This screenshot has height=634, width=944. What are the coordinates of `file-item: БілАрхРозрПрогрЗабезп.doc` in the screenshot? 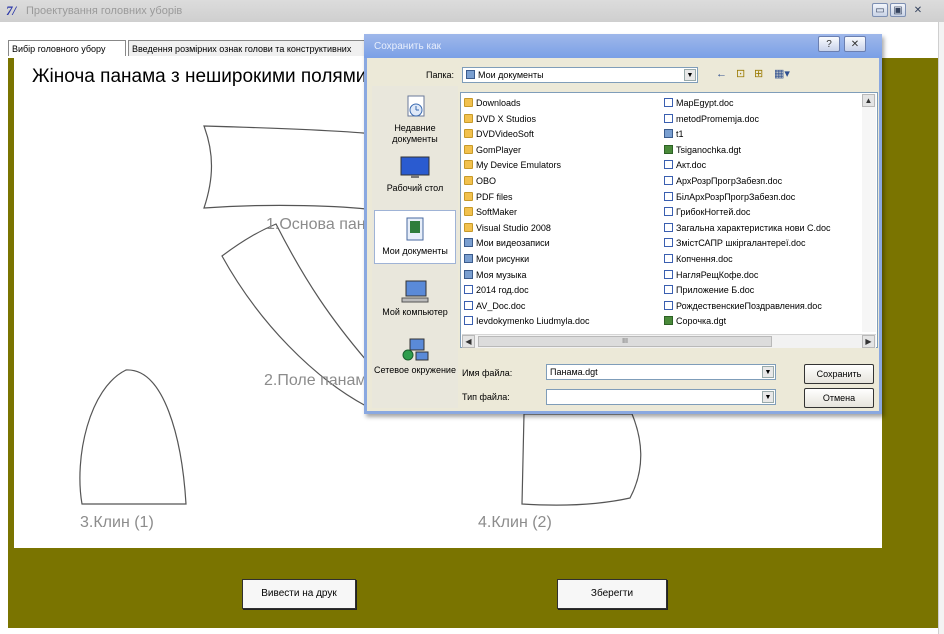 It's located at (762, 197).